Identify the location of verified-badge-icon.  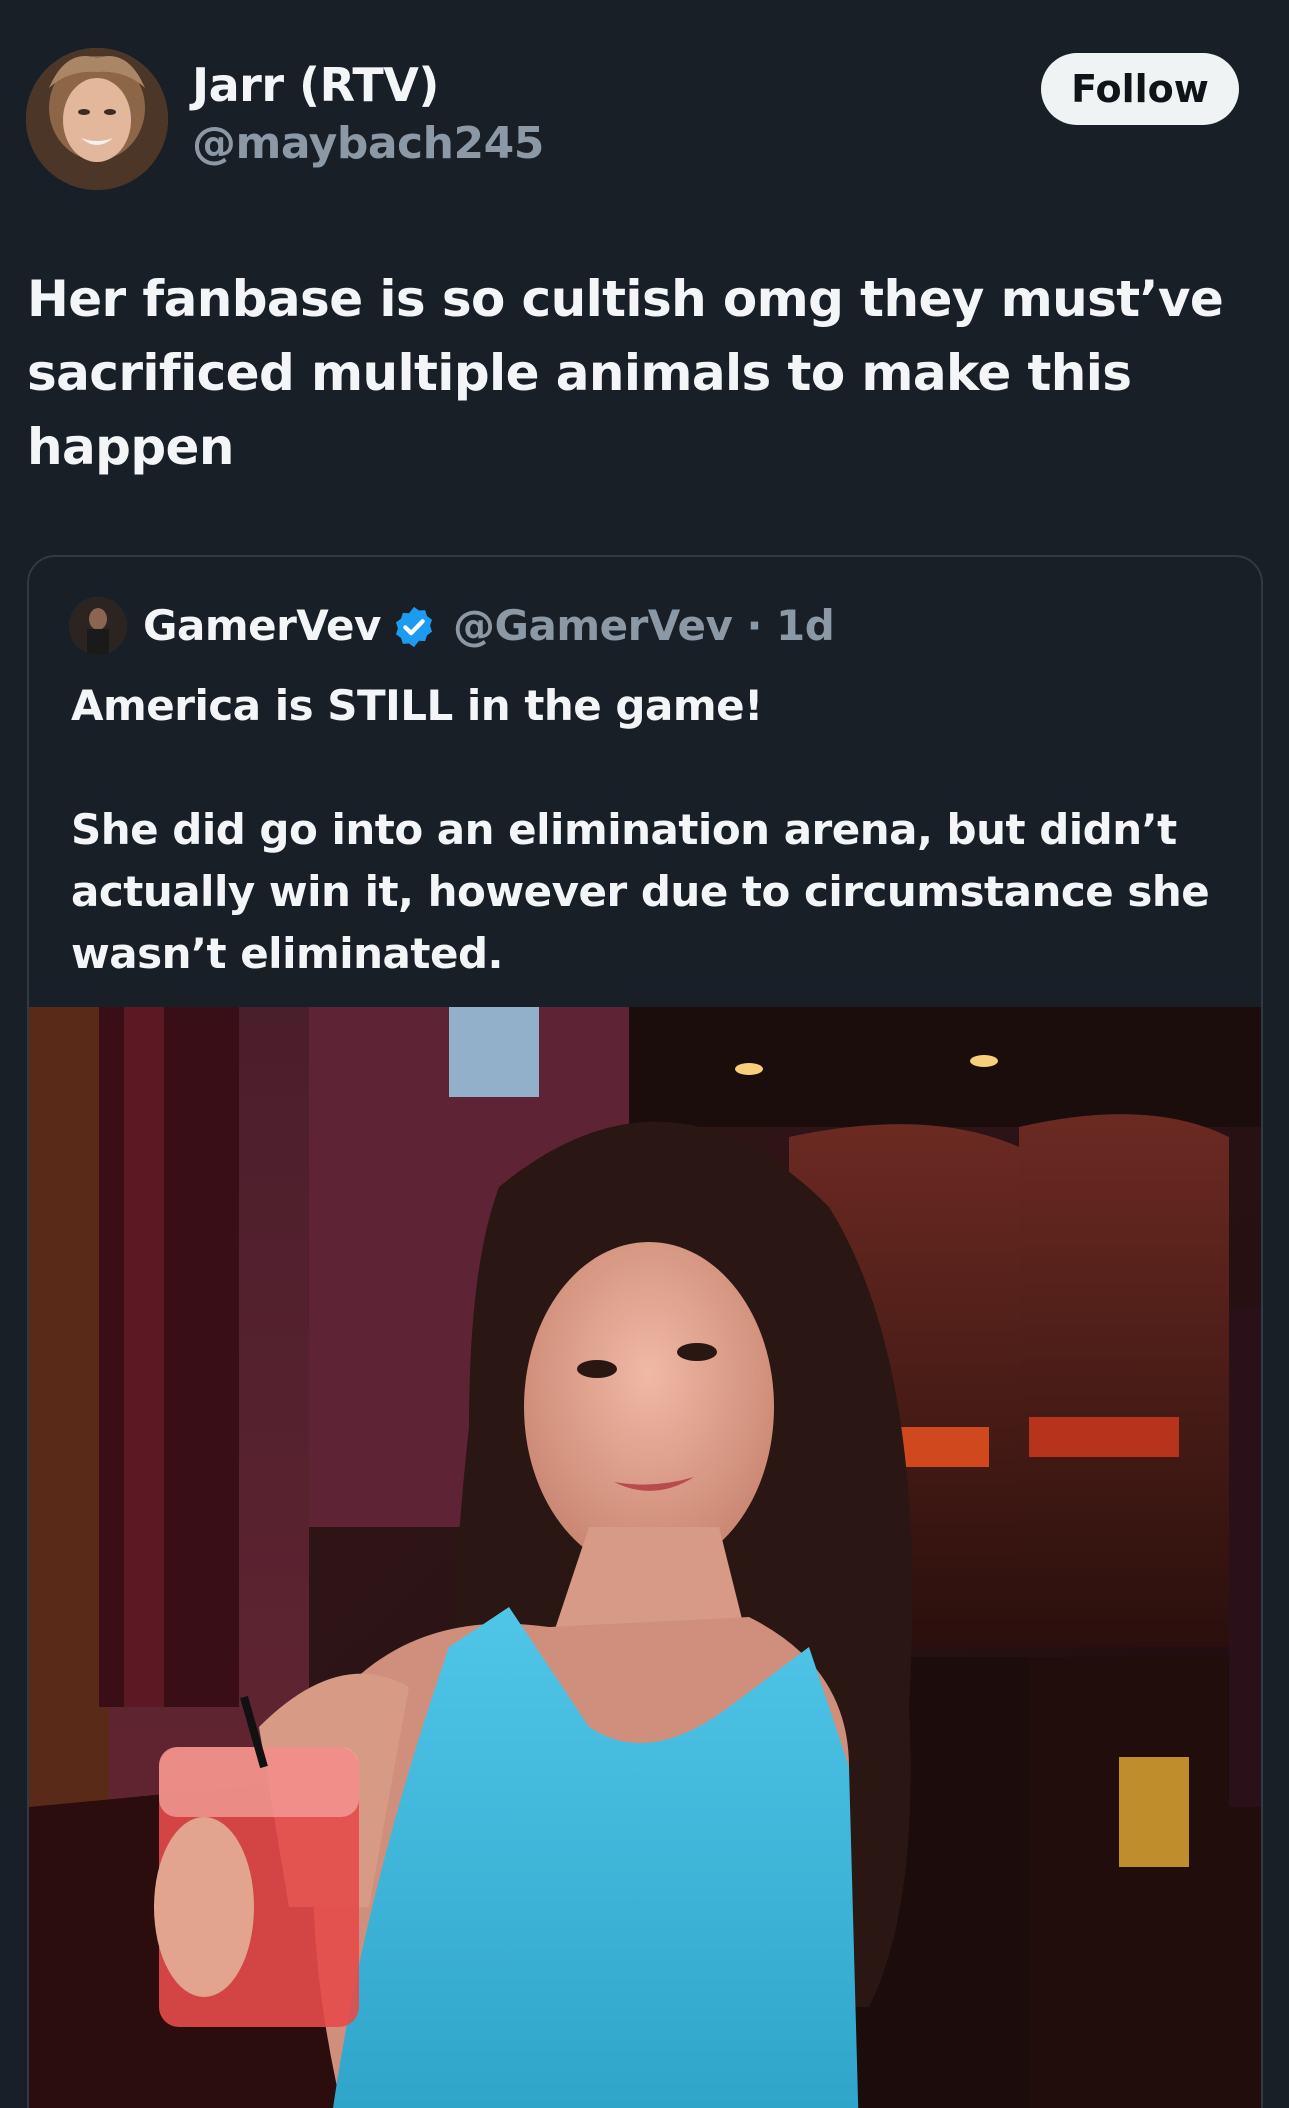
(414, 627).